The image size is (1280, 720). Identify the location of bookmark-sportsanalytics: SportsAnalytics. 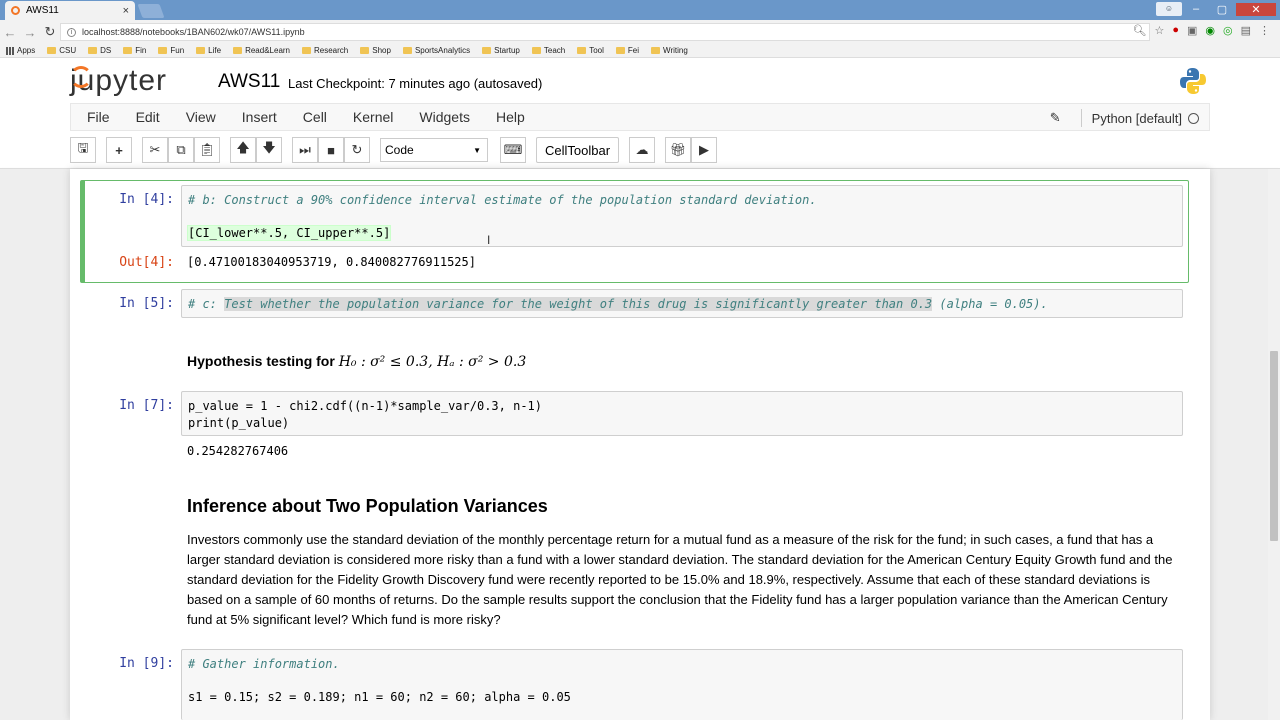
(436, 50).